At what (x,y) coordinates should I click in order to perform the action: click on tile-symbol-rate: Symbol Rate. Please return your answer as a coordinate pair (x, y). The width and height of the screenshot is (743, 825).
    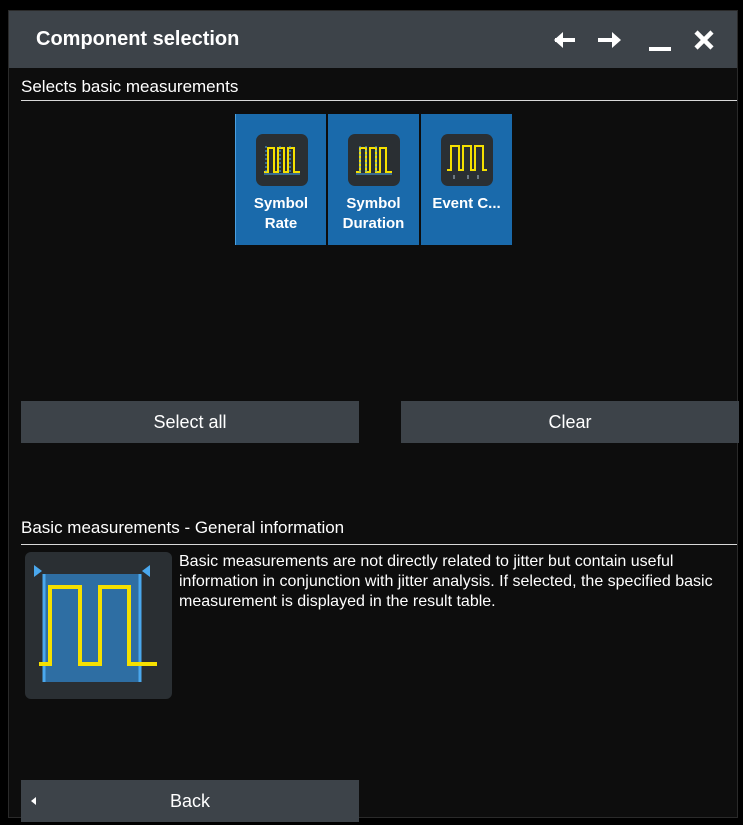
    Looking at the image, I should click on (280, 179).